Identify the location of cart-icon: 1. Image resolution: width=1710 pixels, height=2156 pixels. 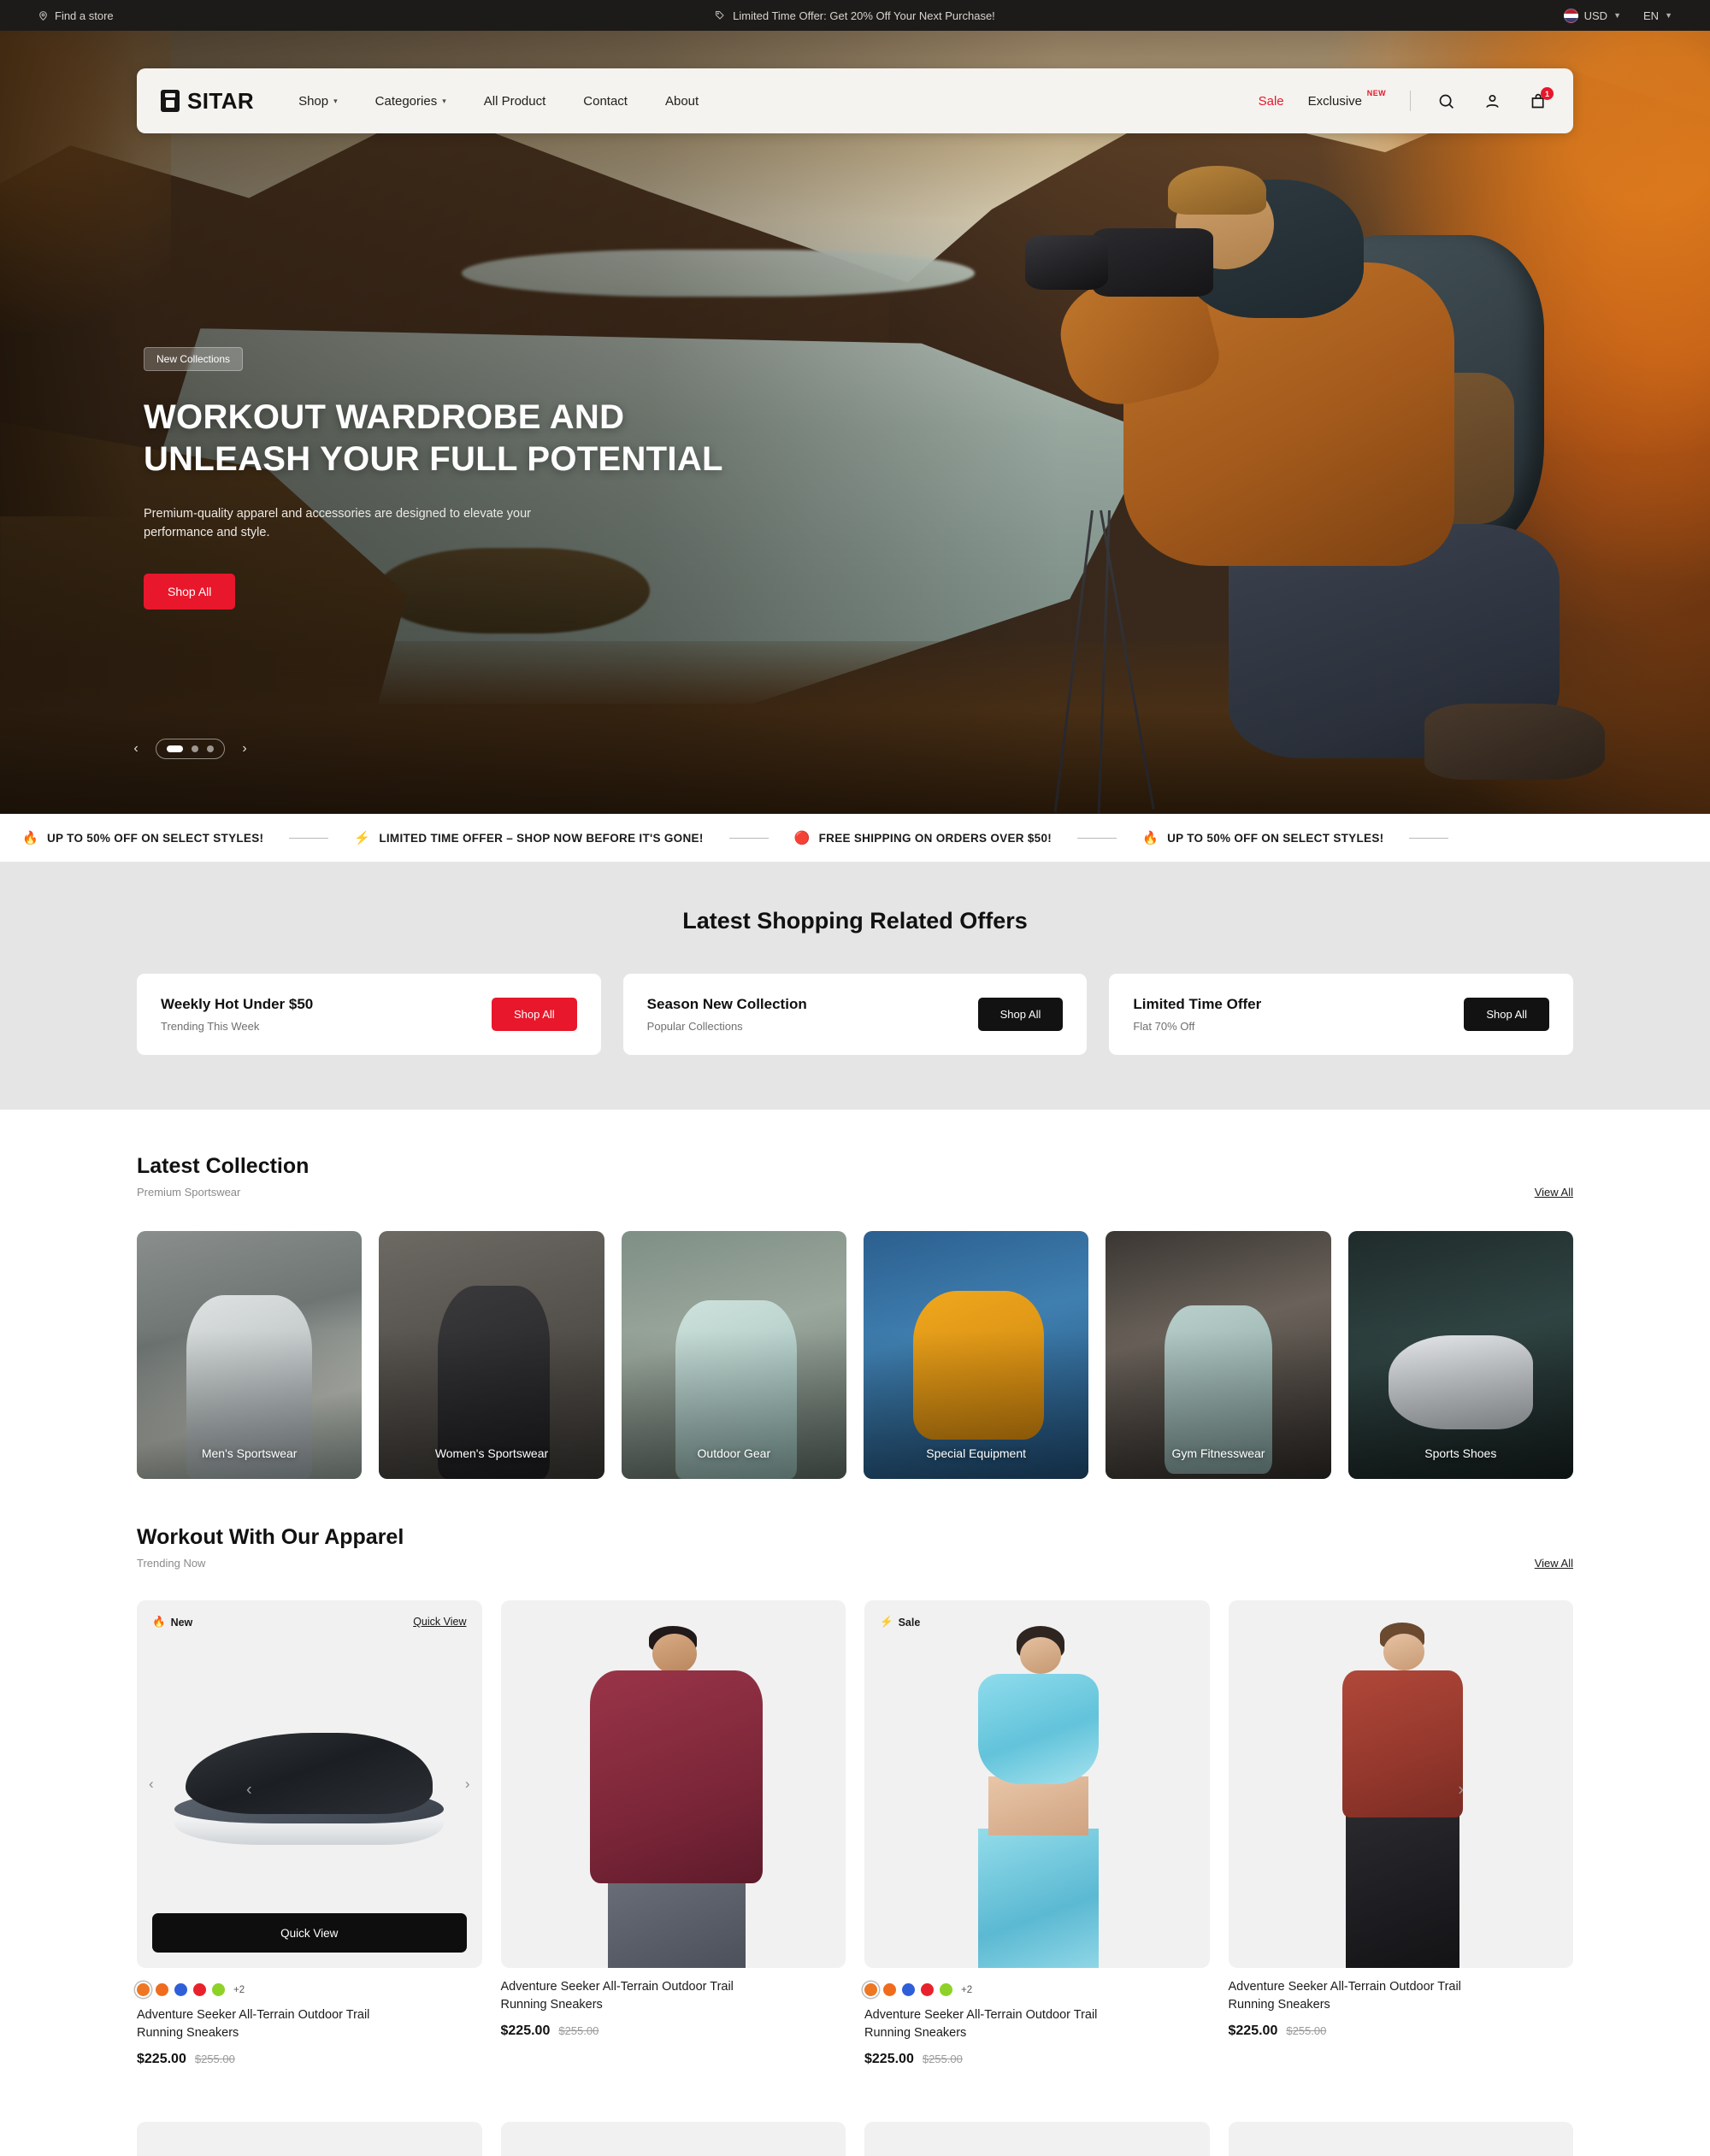
(1540, 99).